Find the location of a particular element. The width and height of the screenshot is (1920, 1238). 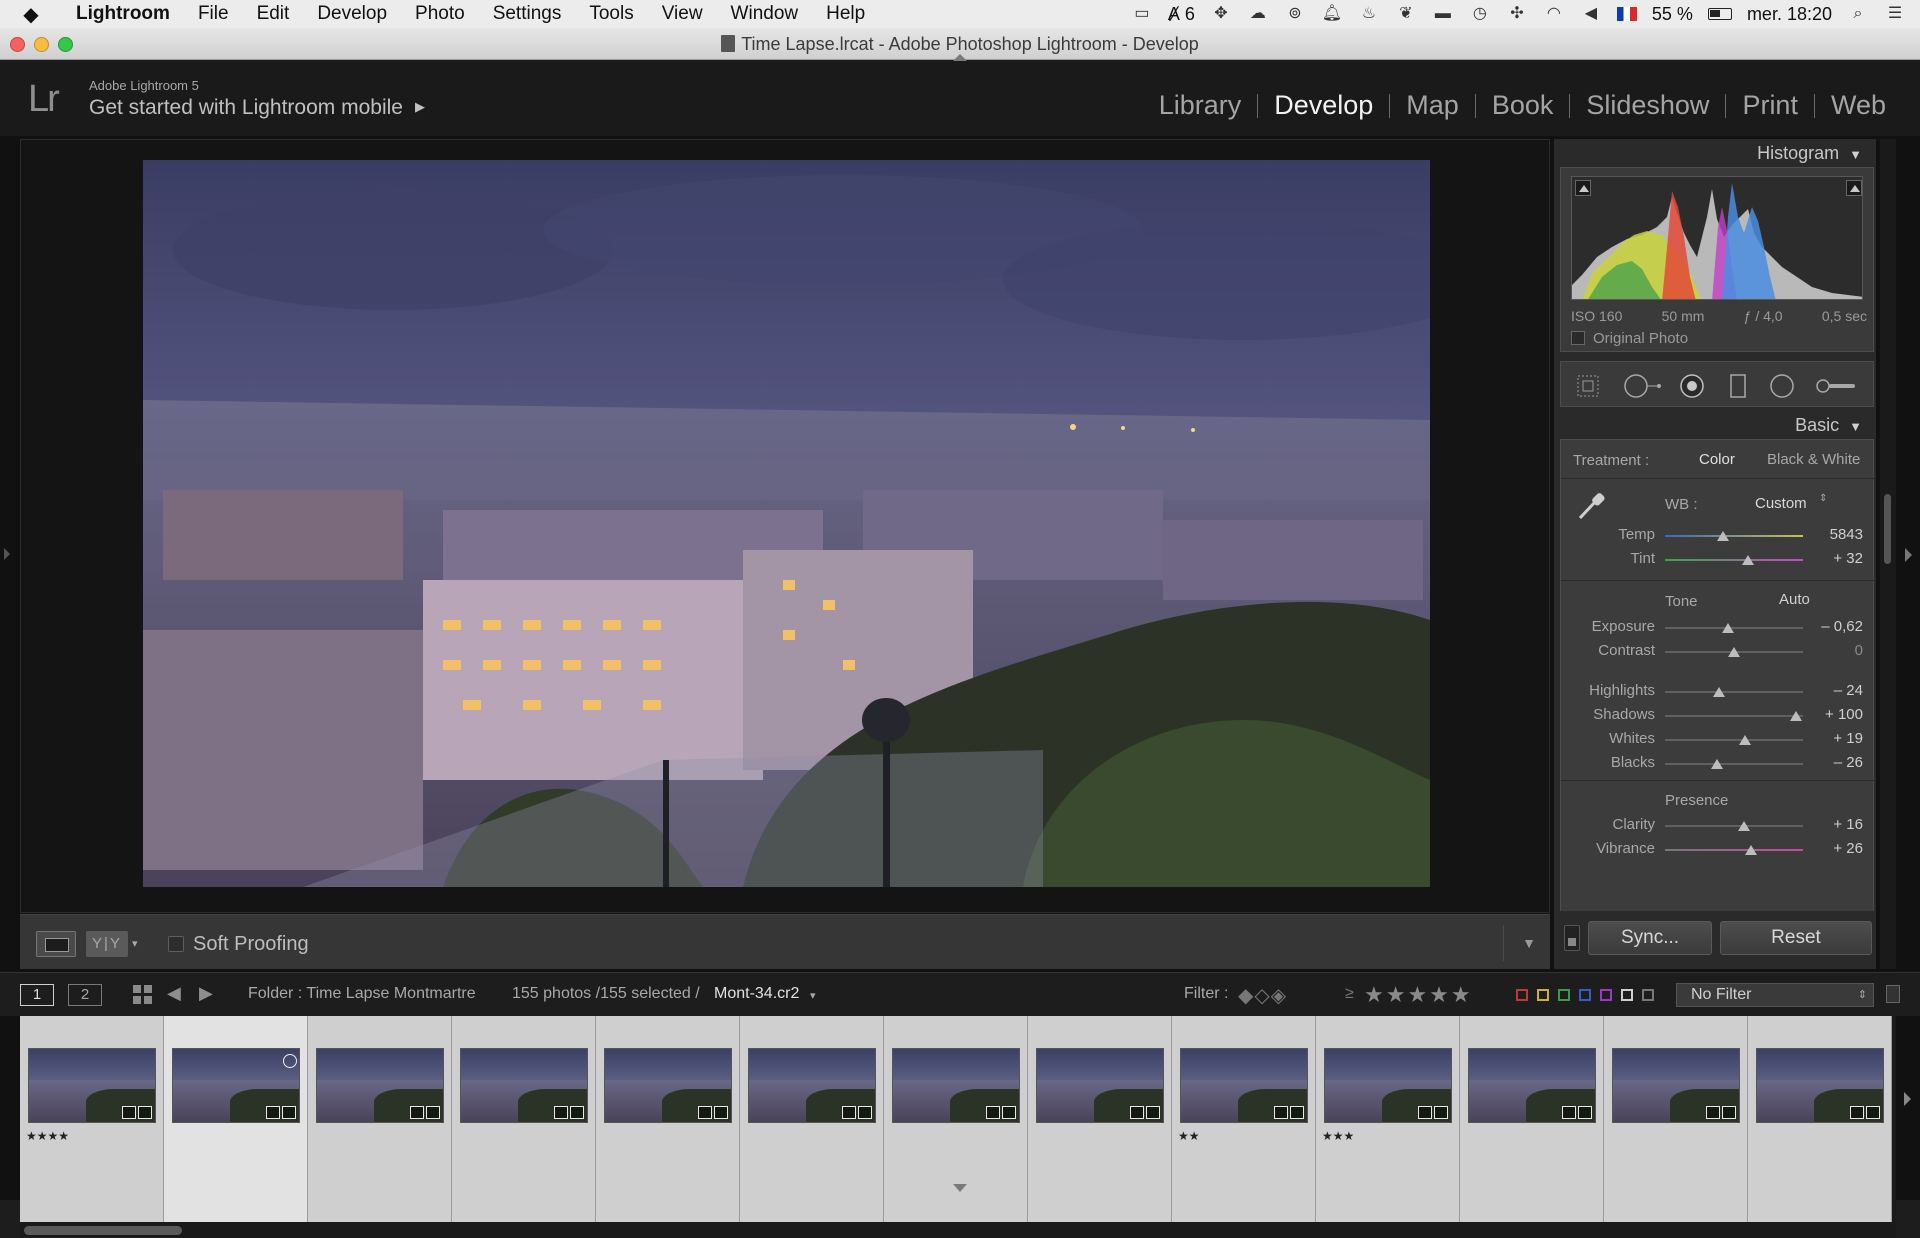

sync-icon: ⊚ is located at coordinates (1295, 14).